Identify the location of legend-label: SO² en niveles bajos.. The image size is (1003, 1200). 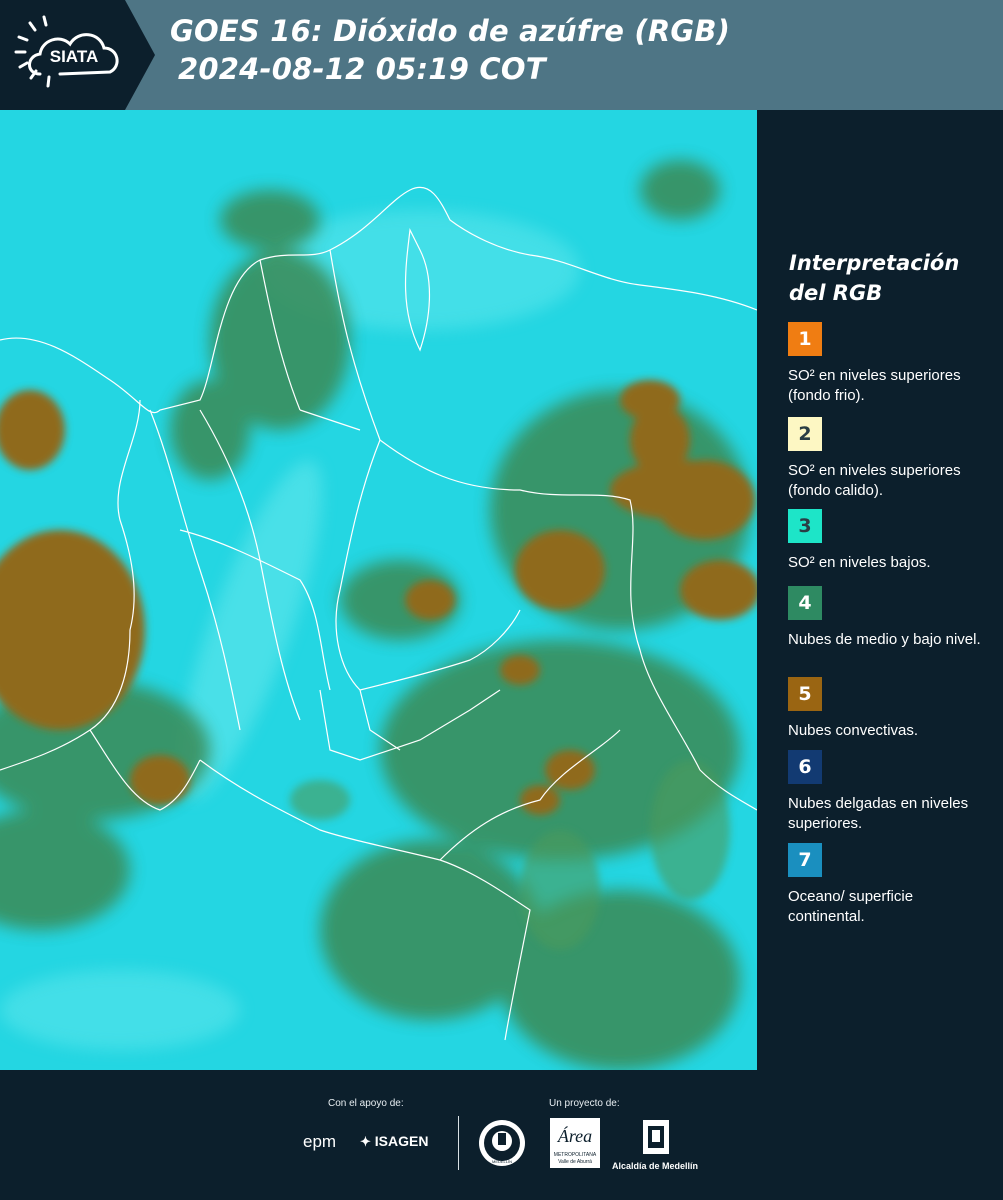
(859, 562).